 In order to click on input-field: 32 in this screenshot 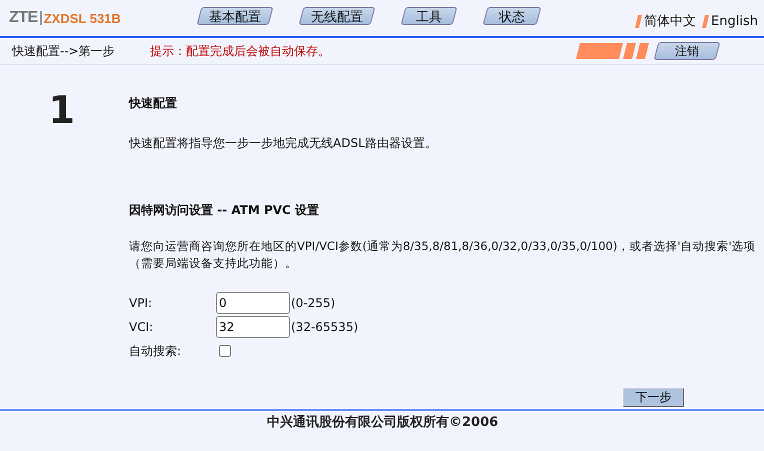, I will do `click(253, 327)`.